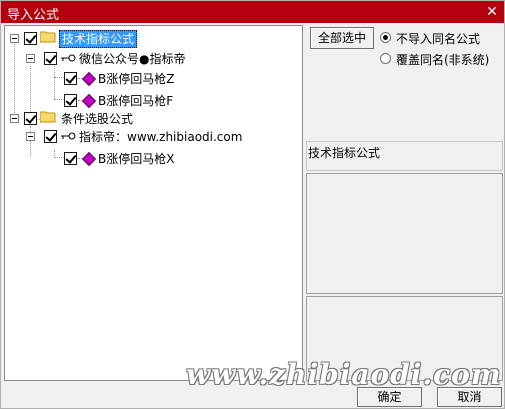 Image resolution: width=505 pixels, height=409 pixels. Describe the element at coordinates (469, 397) in the screenshot. I see `cancel-button: 取消` at that location.